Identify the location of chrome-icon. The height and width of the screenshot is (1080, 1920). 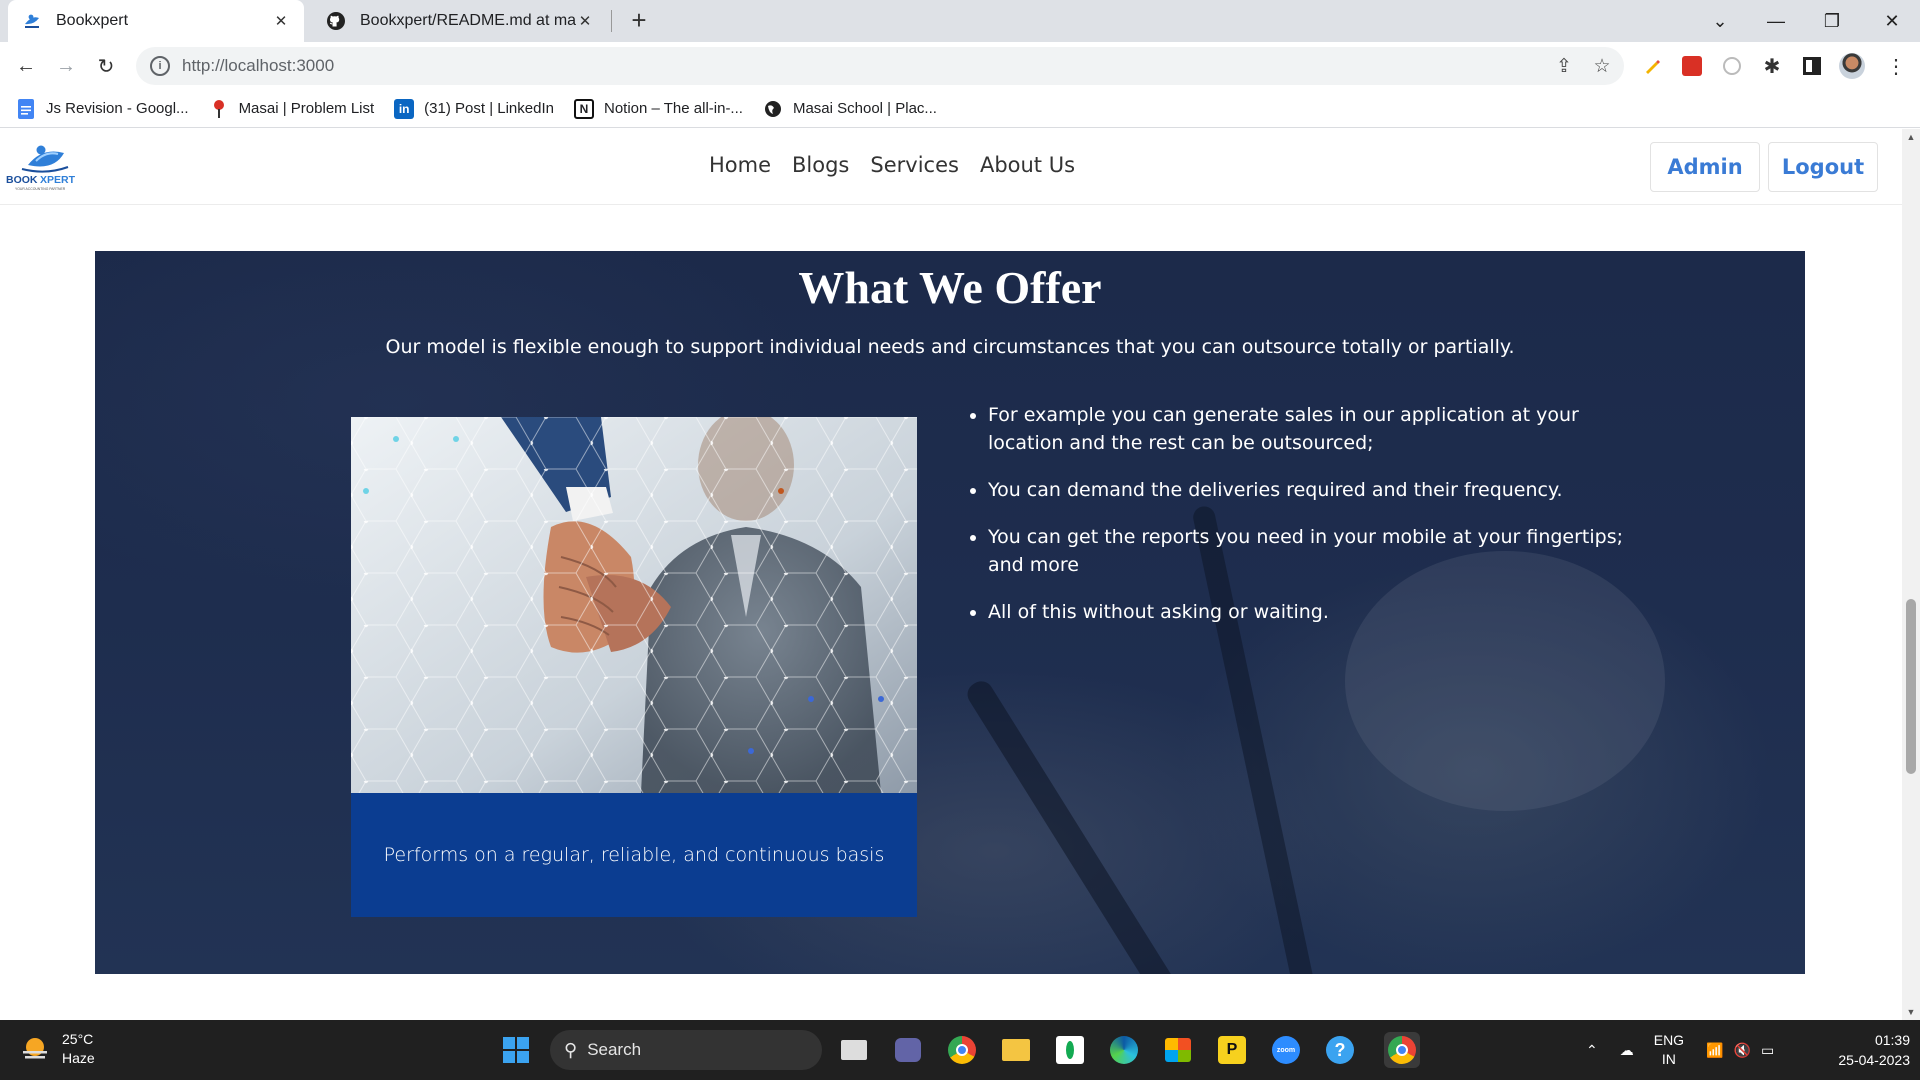
(962, 1050).